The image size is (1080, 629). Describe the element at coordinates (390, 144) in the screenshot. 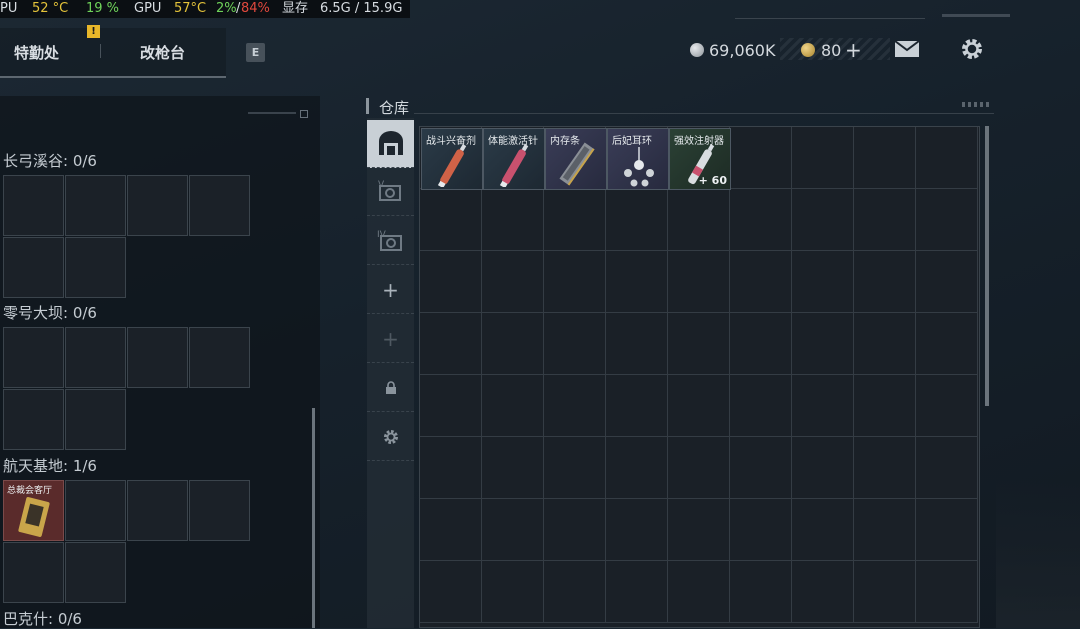

I see `storage-tab` at that location.